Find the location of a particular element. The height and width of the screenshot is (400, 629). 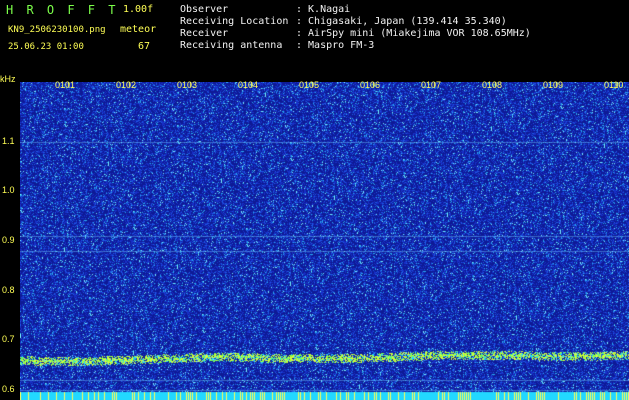

observer-value: : K.Nagai is located at coordinates (323, 9).